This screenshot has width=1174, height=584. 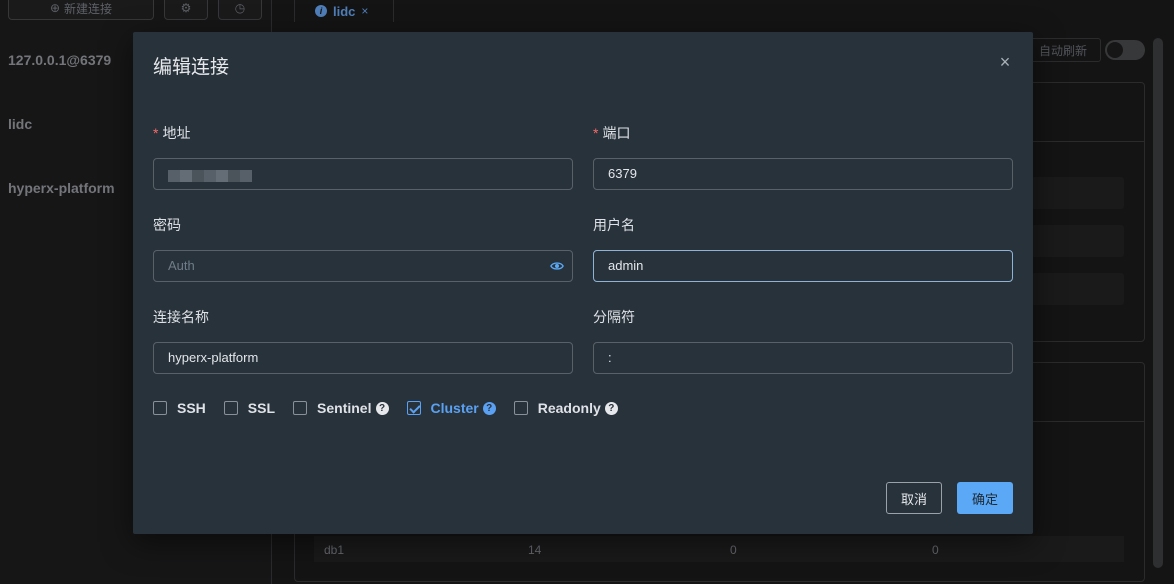 I want to click on username-input: admin, so click(x=803, y=266).